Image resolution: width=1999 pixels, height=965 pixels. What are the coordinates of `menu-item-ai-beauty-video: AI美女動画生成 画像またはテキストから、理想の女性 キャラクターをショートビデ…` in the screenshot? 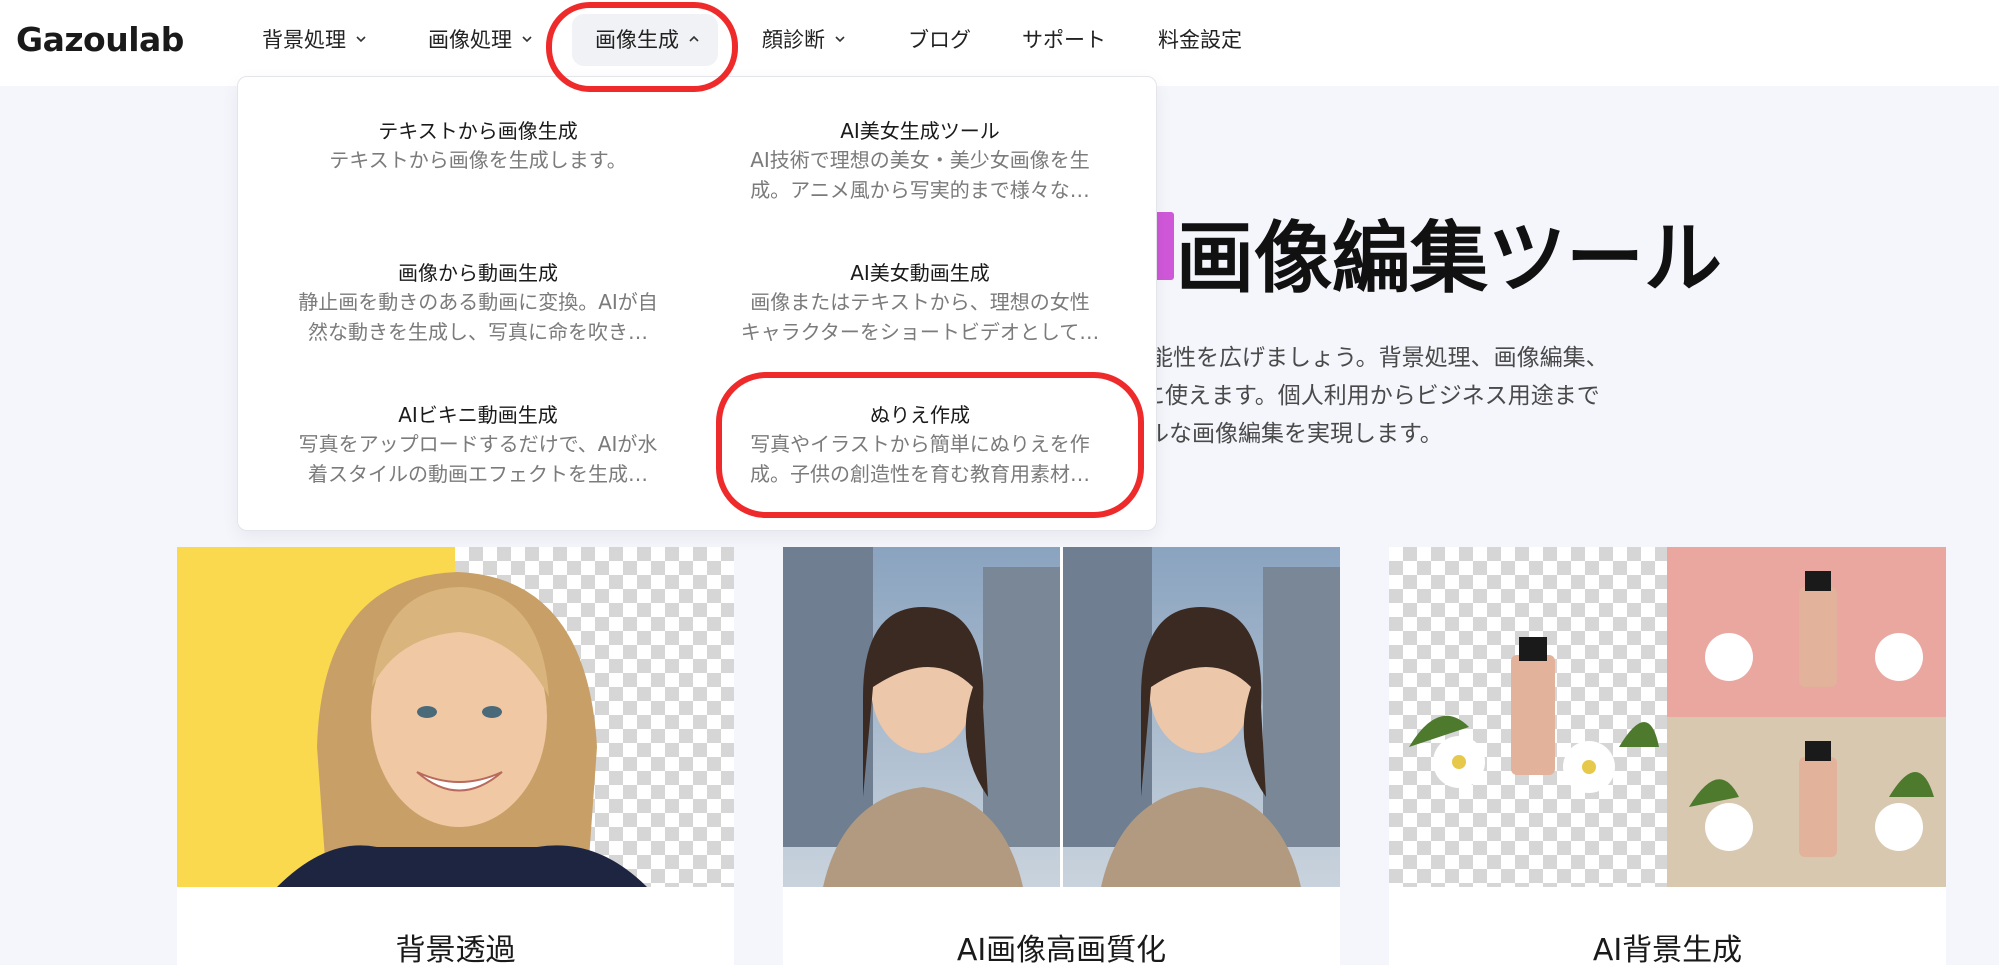 It's located at (920, 303).